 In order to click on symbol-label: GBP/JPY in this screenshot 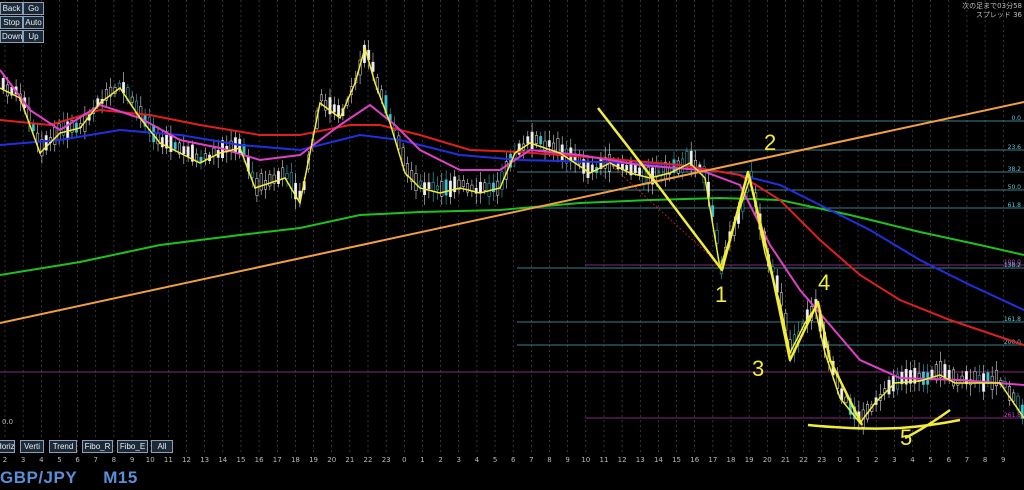, I will do `click(39, 477)`.